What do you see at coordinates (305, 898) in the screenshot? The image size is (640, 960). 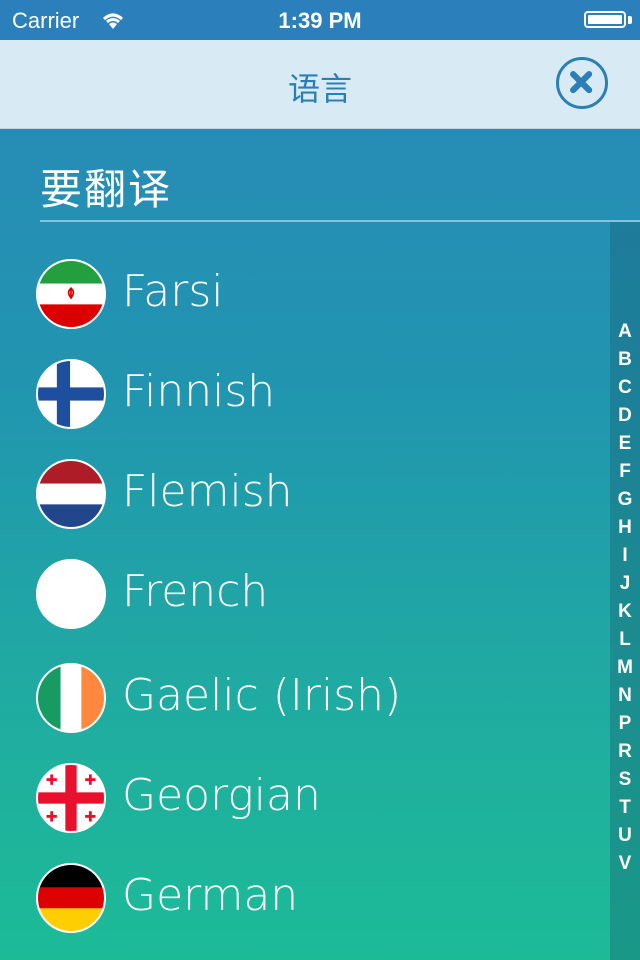 I see `list-item-german: German` at bounding box center [305, 898].